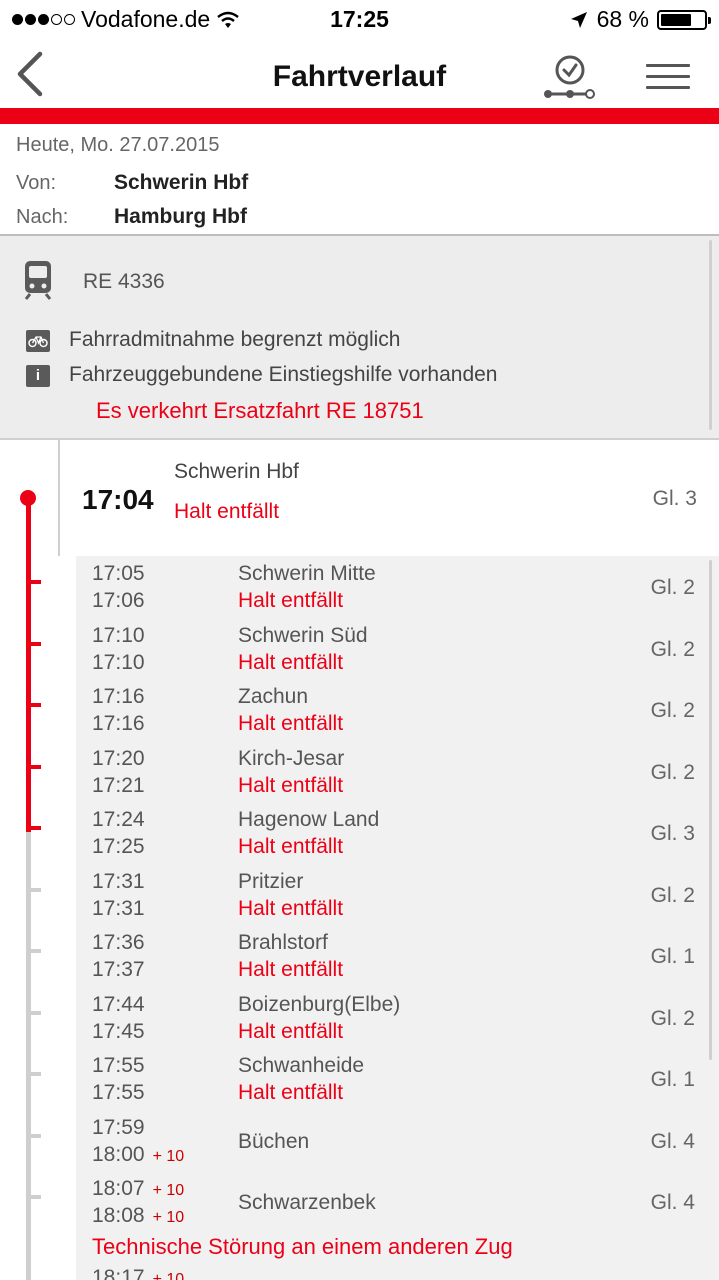  What do you see at coordinates (397, 648) in the screenshot?
I see `list-item: 17:10 17:10 Schwerin Süd Halt entfällt Gl. 2` at bounding box center [397, 648].